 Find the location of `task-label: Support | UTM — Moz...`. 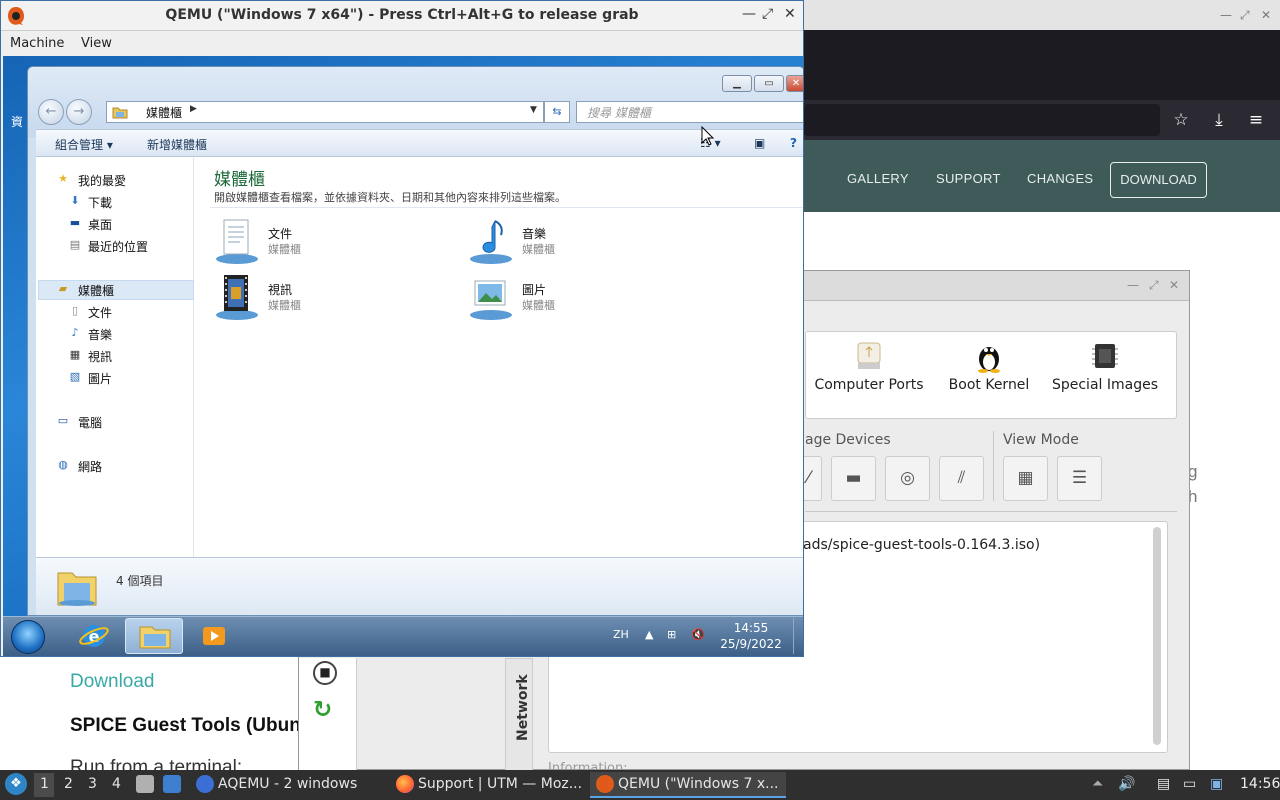

task-label: Support | UTM — Moz... is located at coordinates (500, 784).